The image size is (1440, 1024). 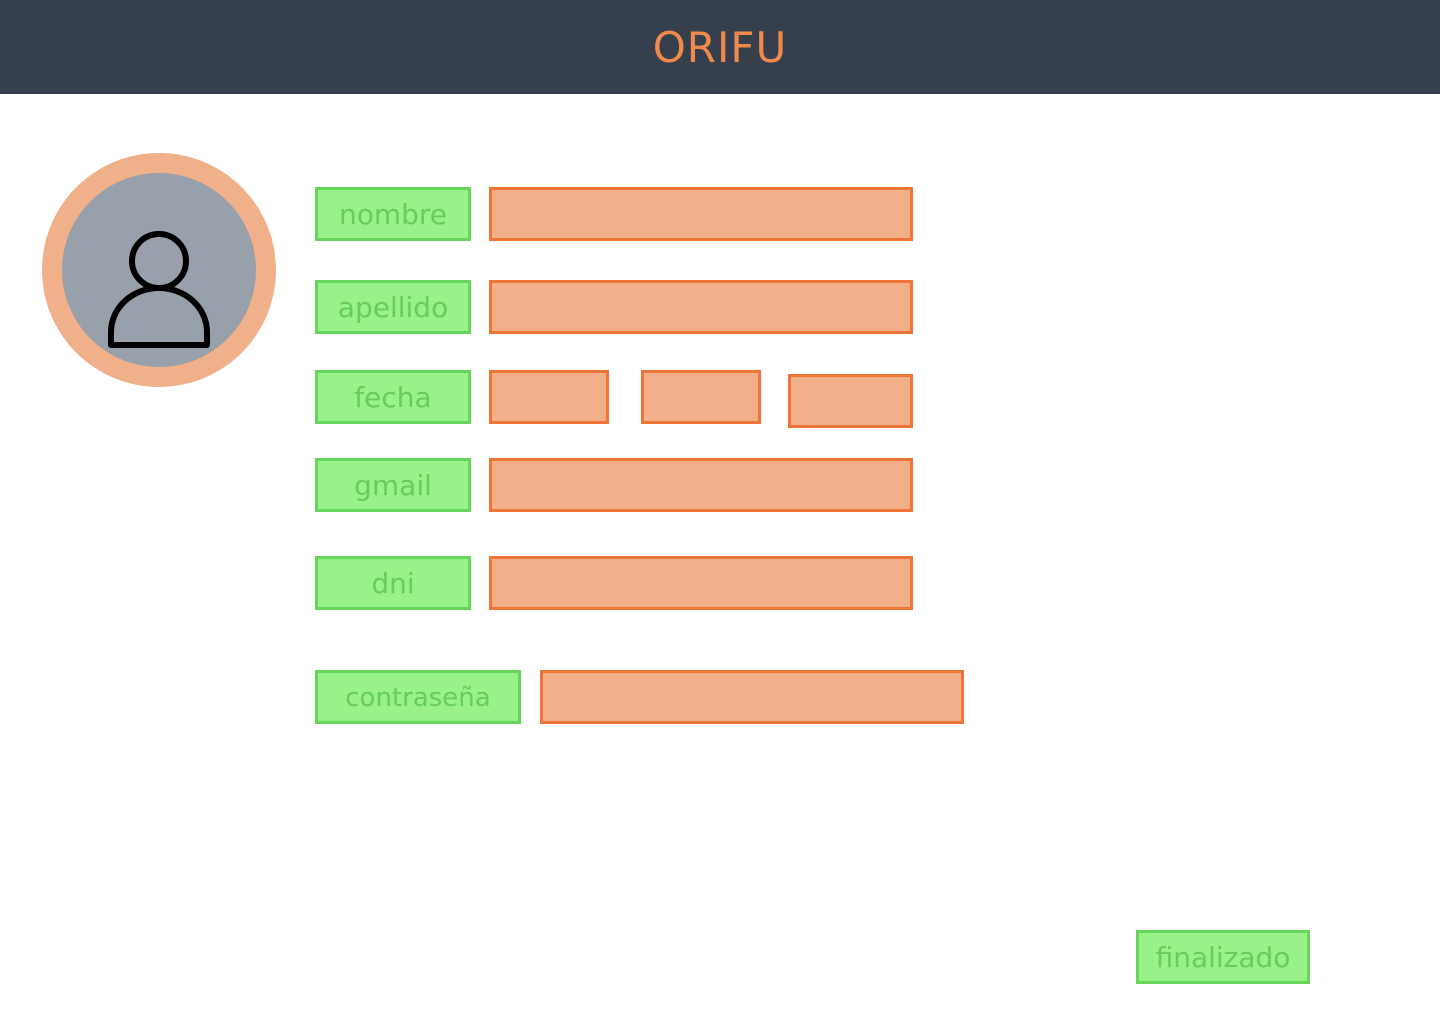 I want to click on nombre-label: nombre, so click(x=393, y=214).